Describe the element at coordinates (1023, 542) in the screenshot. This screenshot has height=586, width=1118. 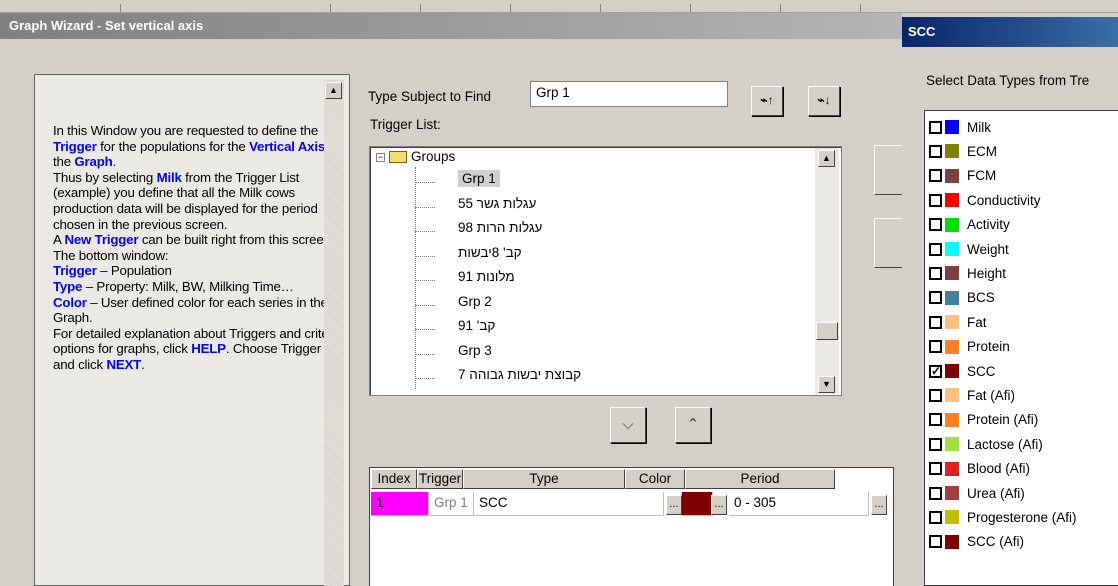
I see `data-type-item: SCC (Afi)` at that location.